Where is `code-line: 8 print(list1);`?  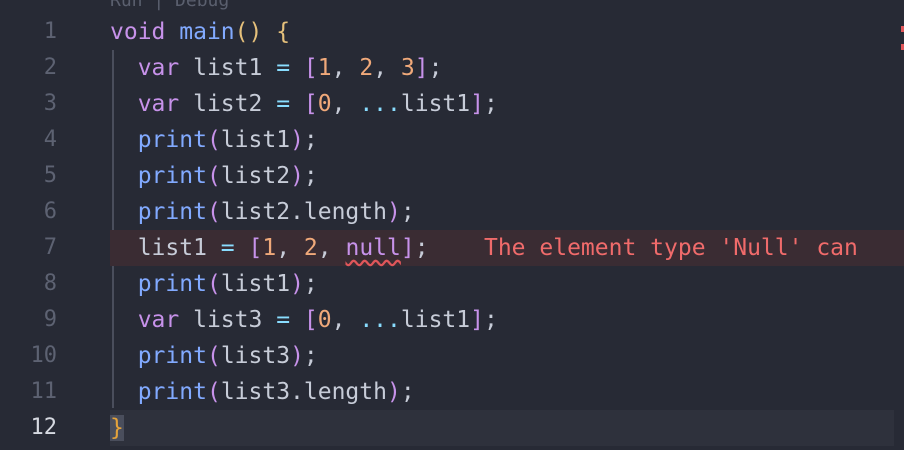 code-line: 8 print(list1); is located at coordinates (452, 284).